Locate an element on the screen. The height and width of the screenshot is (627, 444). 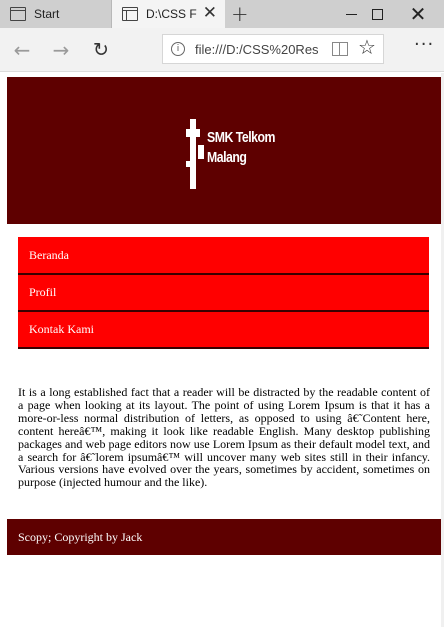
forward-arrow-icon: → is located at coordinates (61, 50).